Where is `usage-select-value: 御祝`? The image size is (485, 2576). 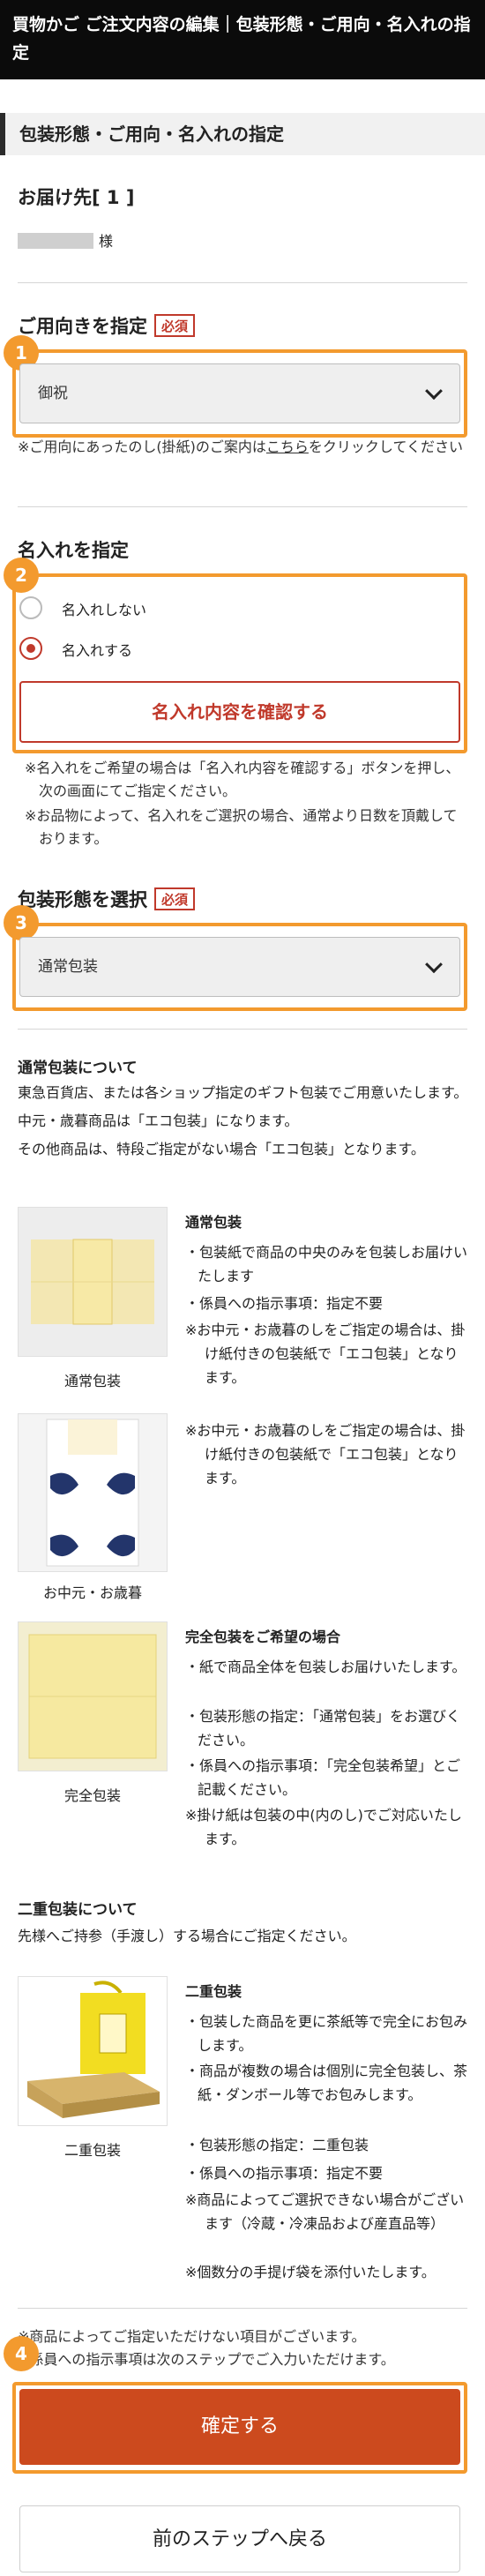
usage-select-value: 御祝 is located at coordinates (53, 394).